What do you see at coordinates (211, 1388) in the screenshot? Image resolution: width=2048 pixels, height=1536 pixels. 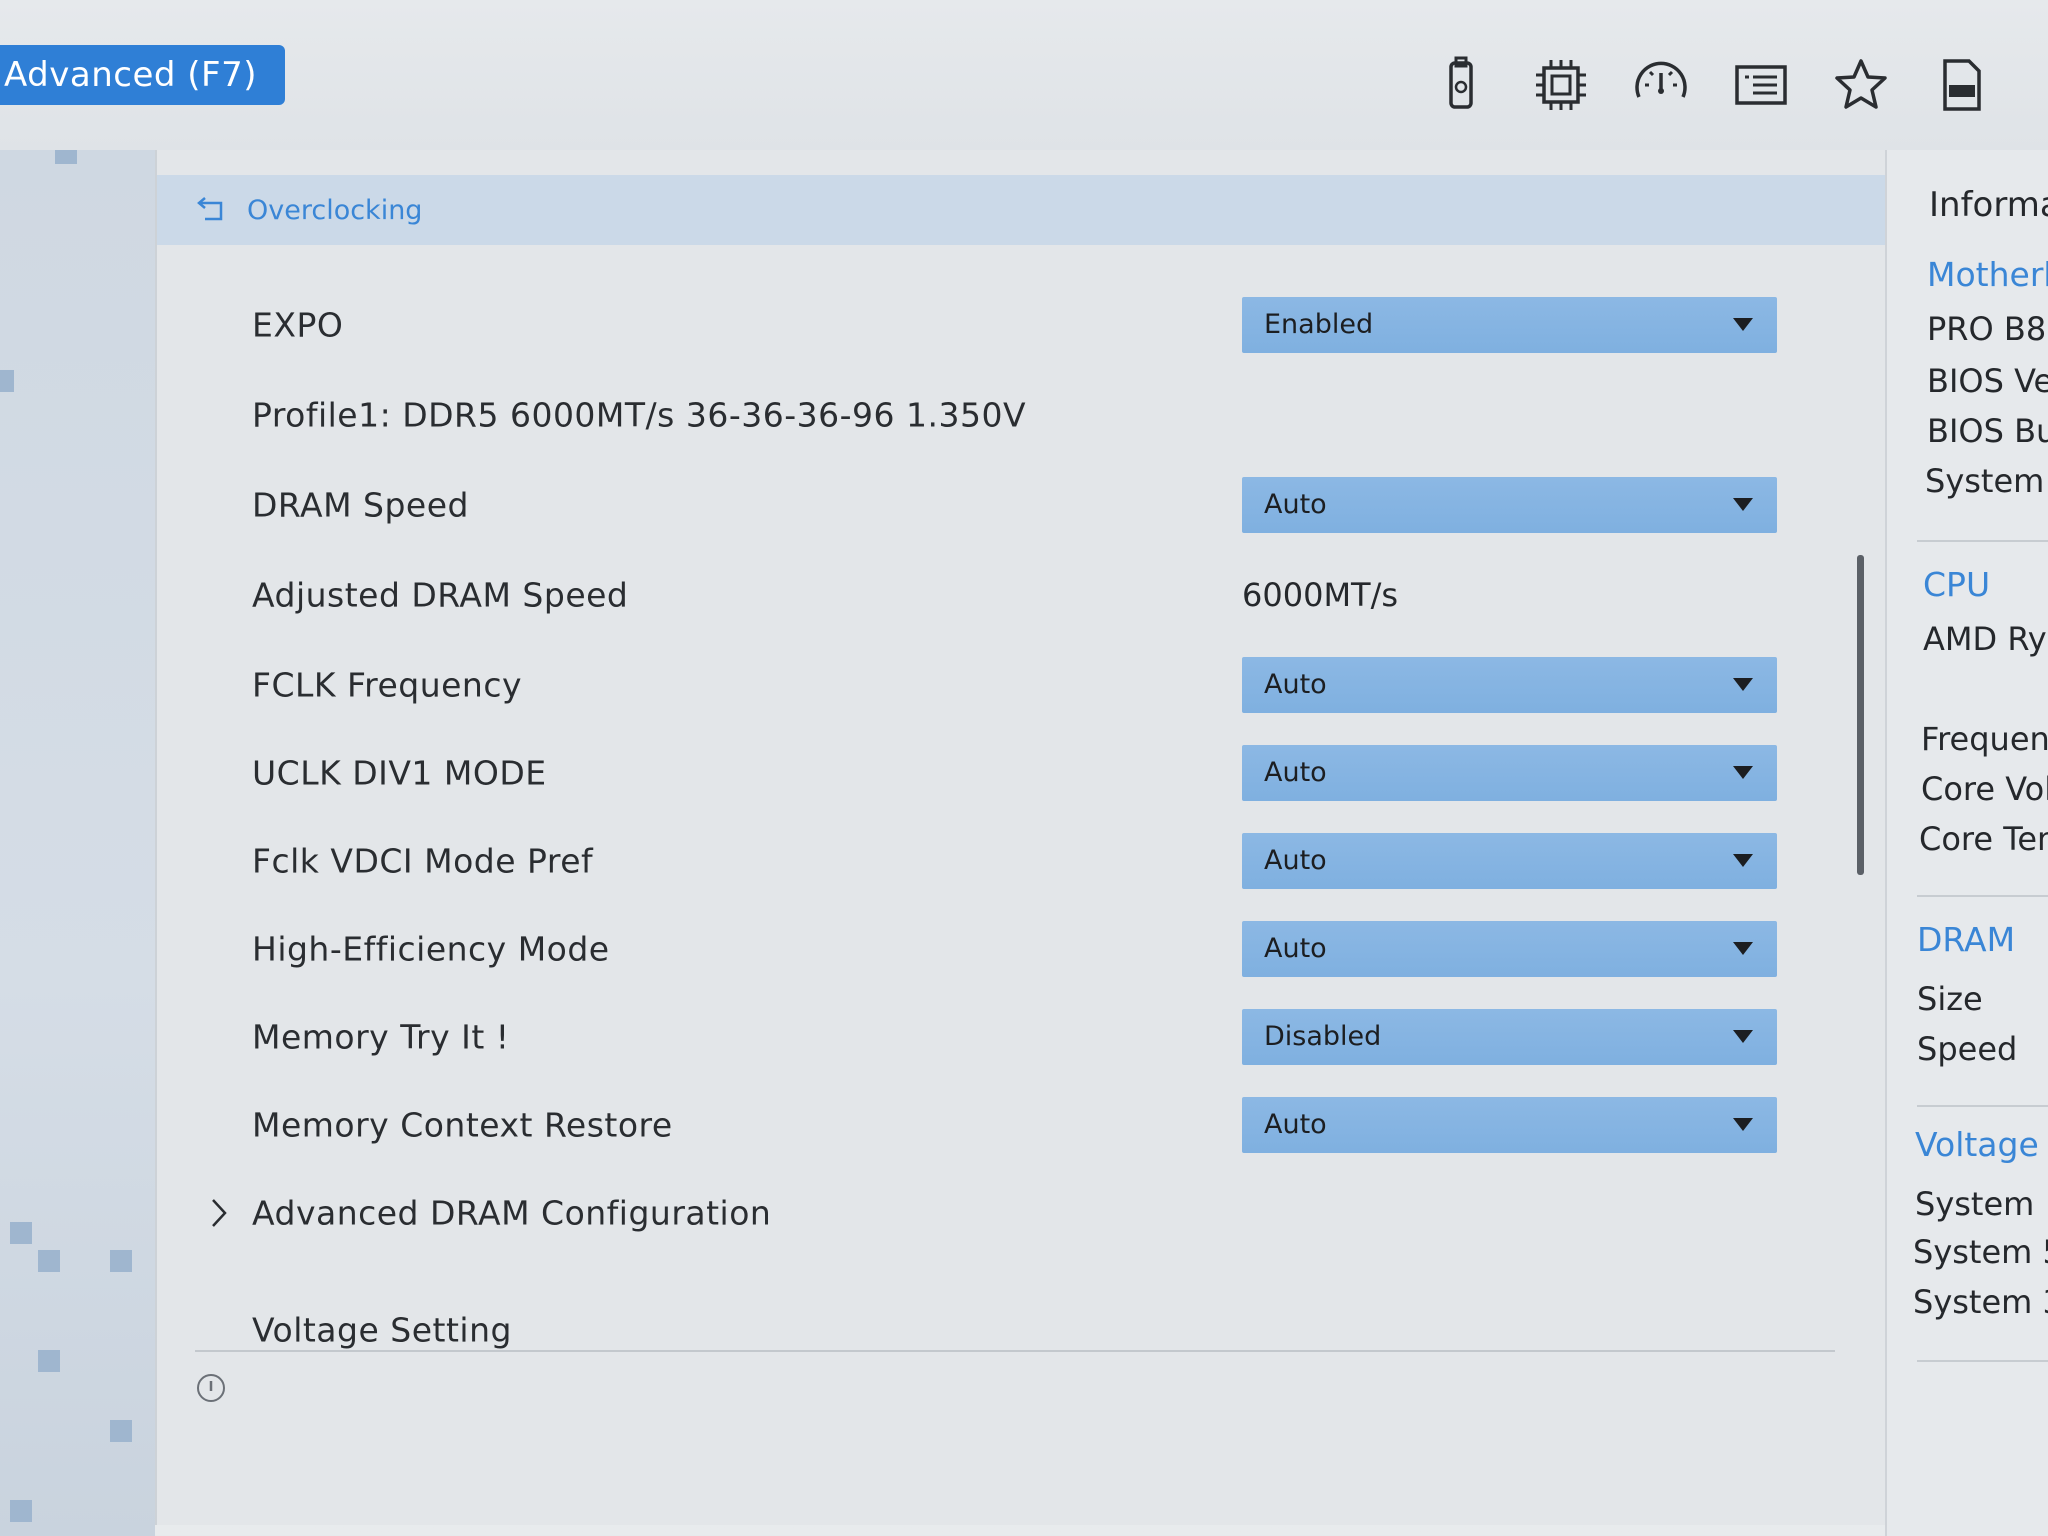 I see `info-icon` at bounding box center [211, 1388].